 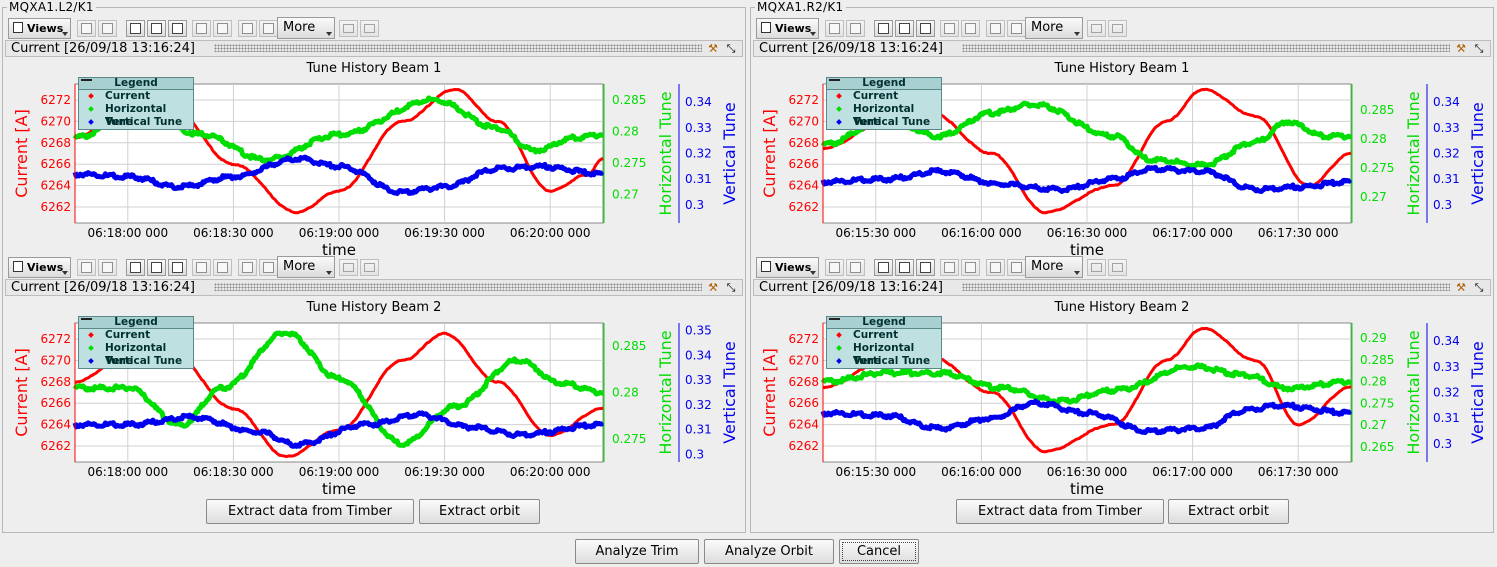 I want to click on y-axis-title-horizontal: Horizontal Tune, so click(x=665, y=392).